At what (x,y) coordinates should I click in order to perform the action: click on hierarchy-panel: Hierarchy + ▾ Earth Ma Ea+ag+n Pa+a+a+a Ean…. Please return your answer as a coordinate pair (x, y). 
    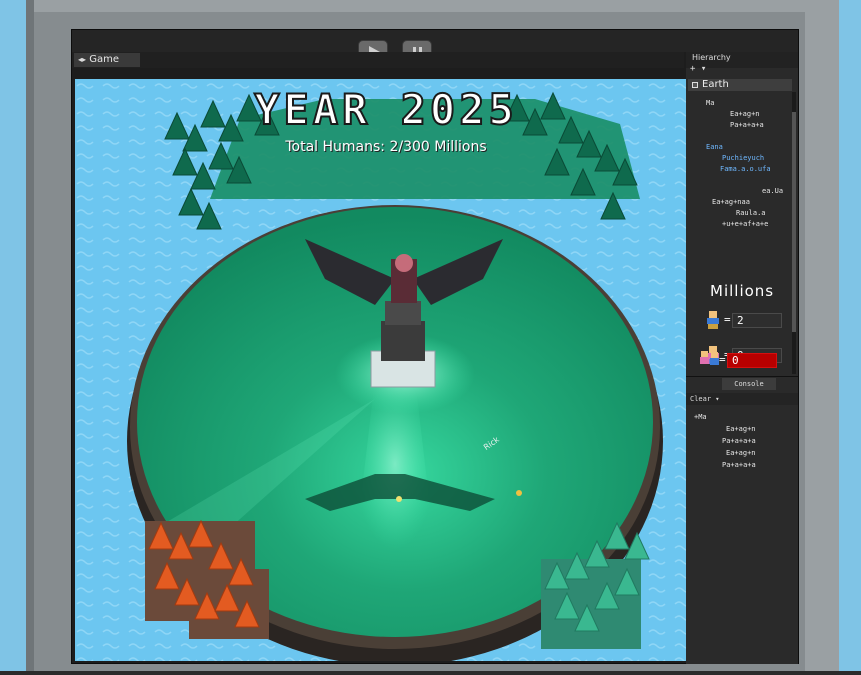
    Looking at the image, I should click on (742, 214).